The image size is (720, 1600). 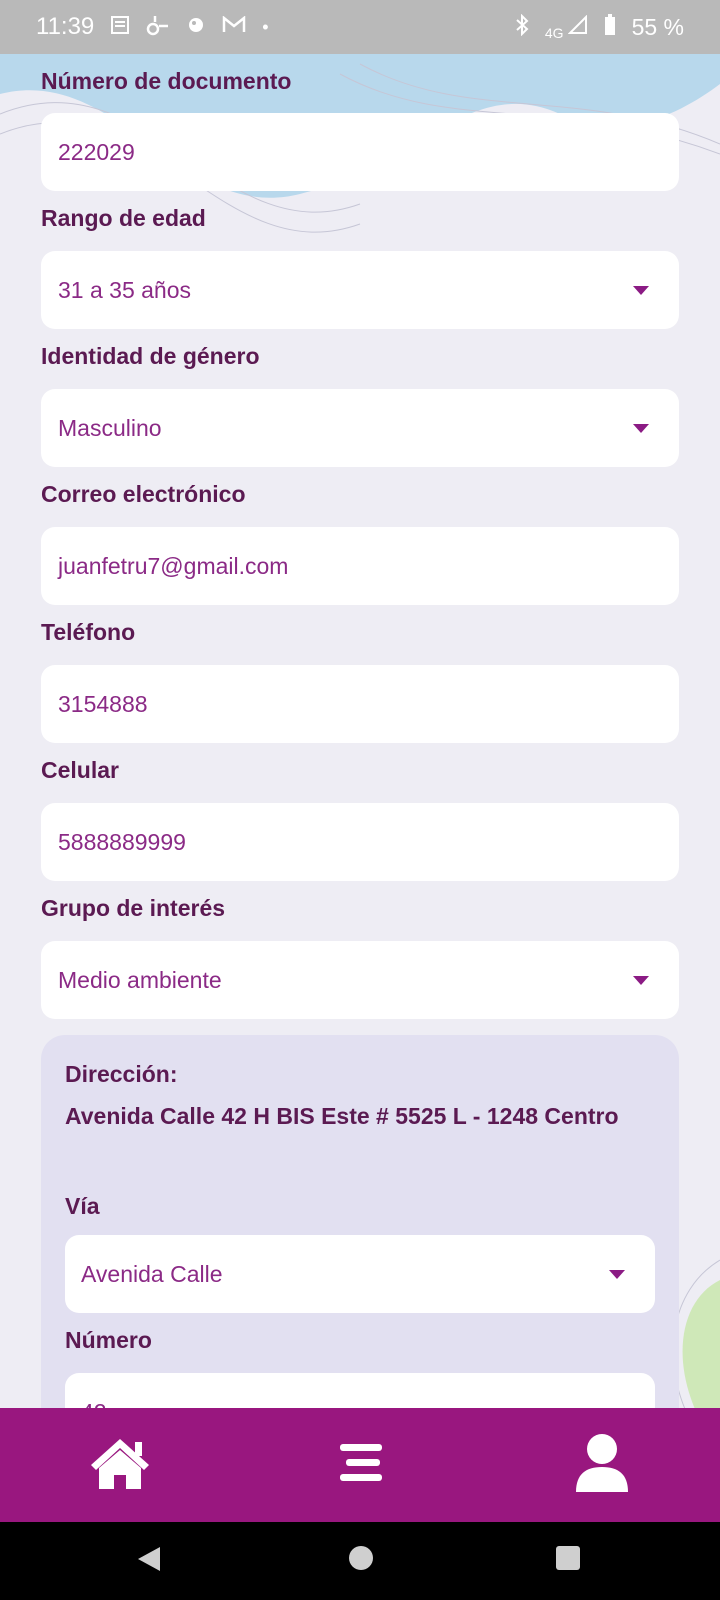 What do you see at coordinates (599, 27) in the screenshot?
I see `status-right: 4G 55 %` at bounding box center [599, 27].